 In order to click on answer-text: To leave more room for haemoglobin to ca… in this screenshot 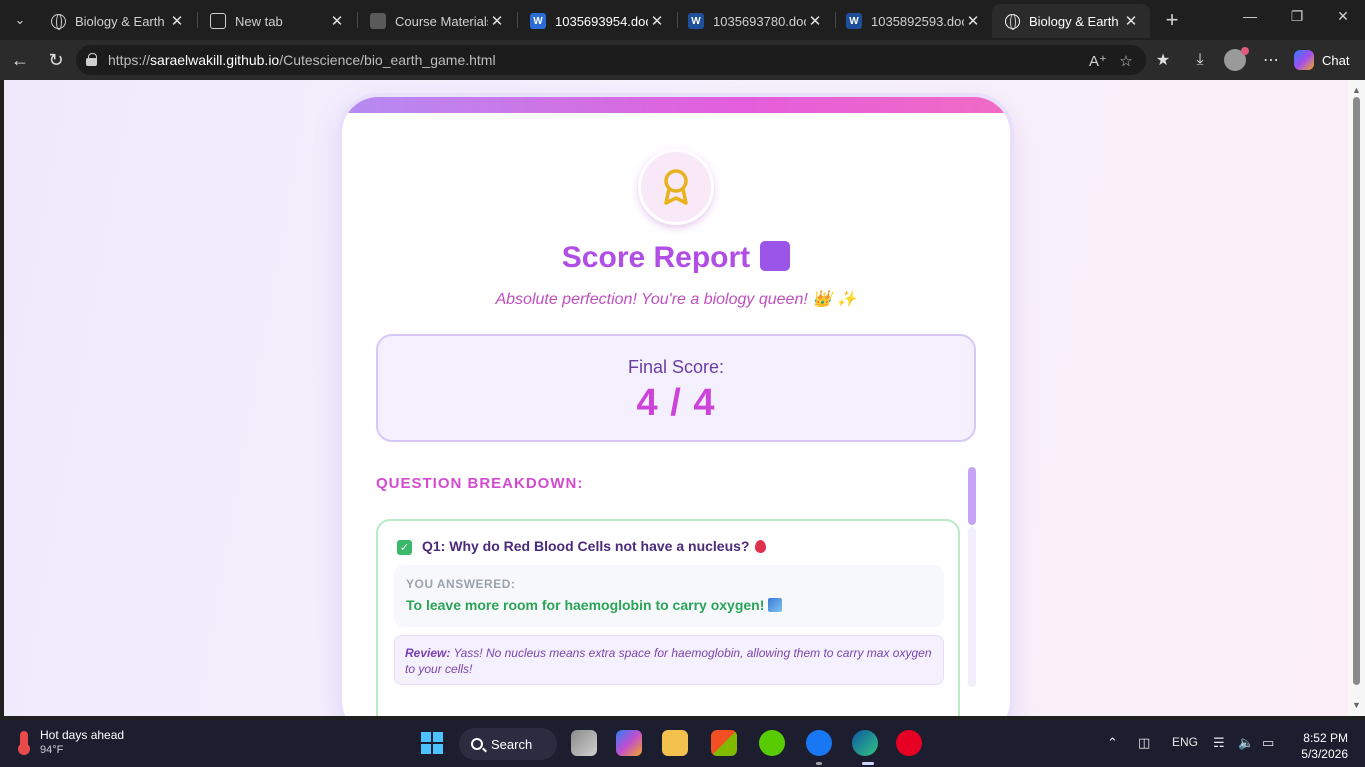, I will do `click(594, 605)`.